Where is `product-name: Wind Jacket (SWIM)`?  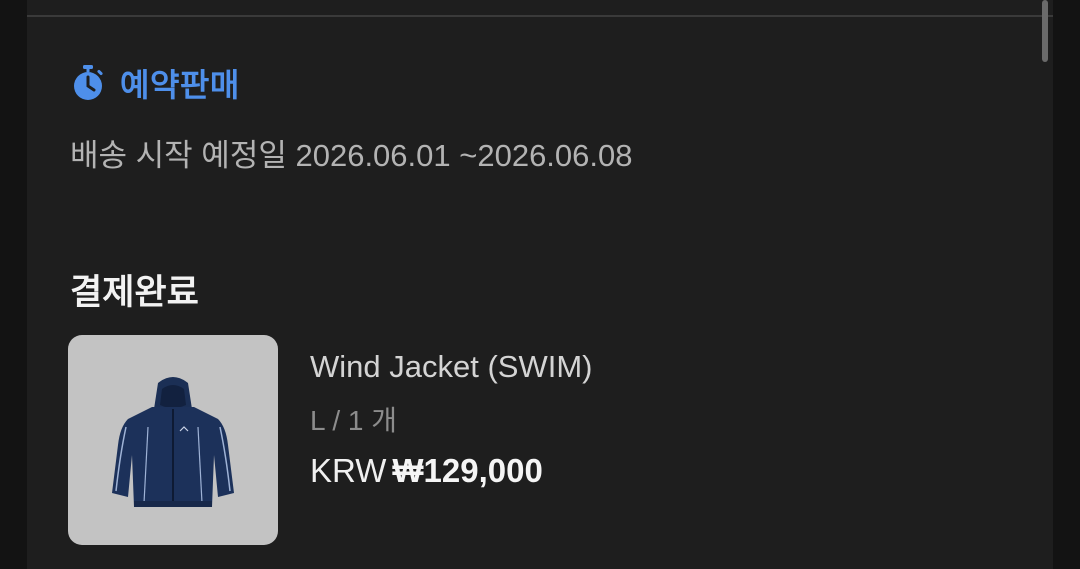
product-name: Wind Jacket (SWIM) is located at coordinates (451, 367).